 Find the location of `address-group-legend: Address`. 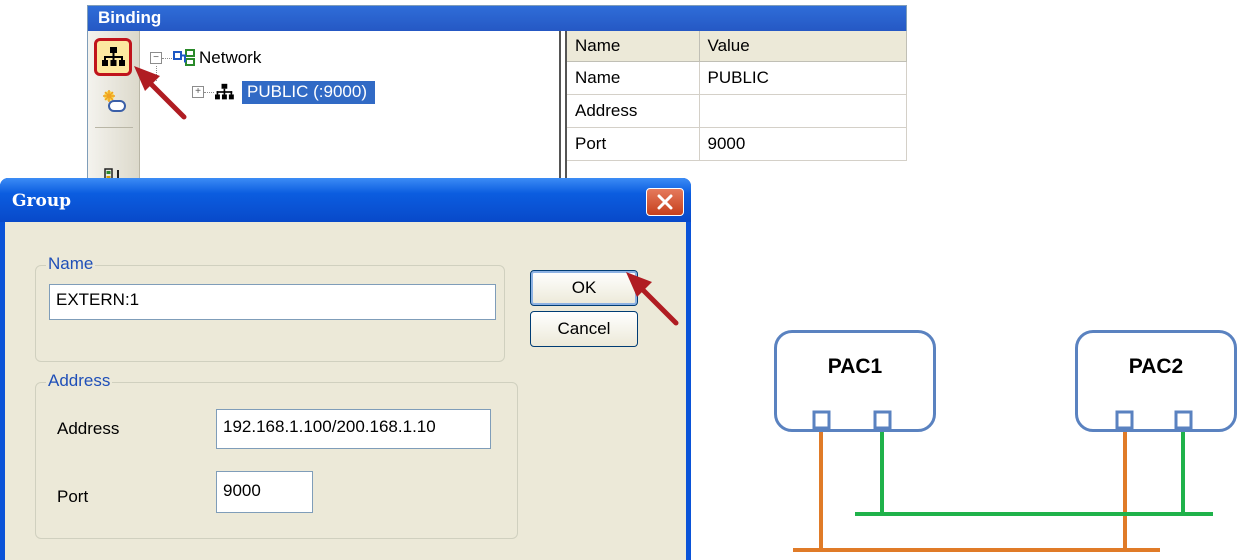

address-group-legend: Address is located at coordinates (79, 381).